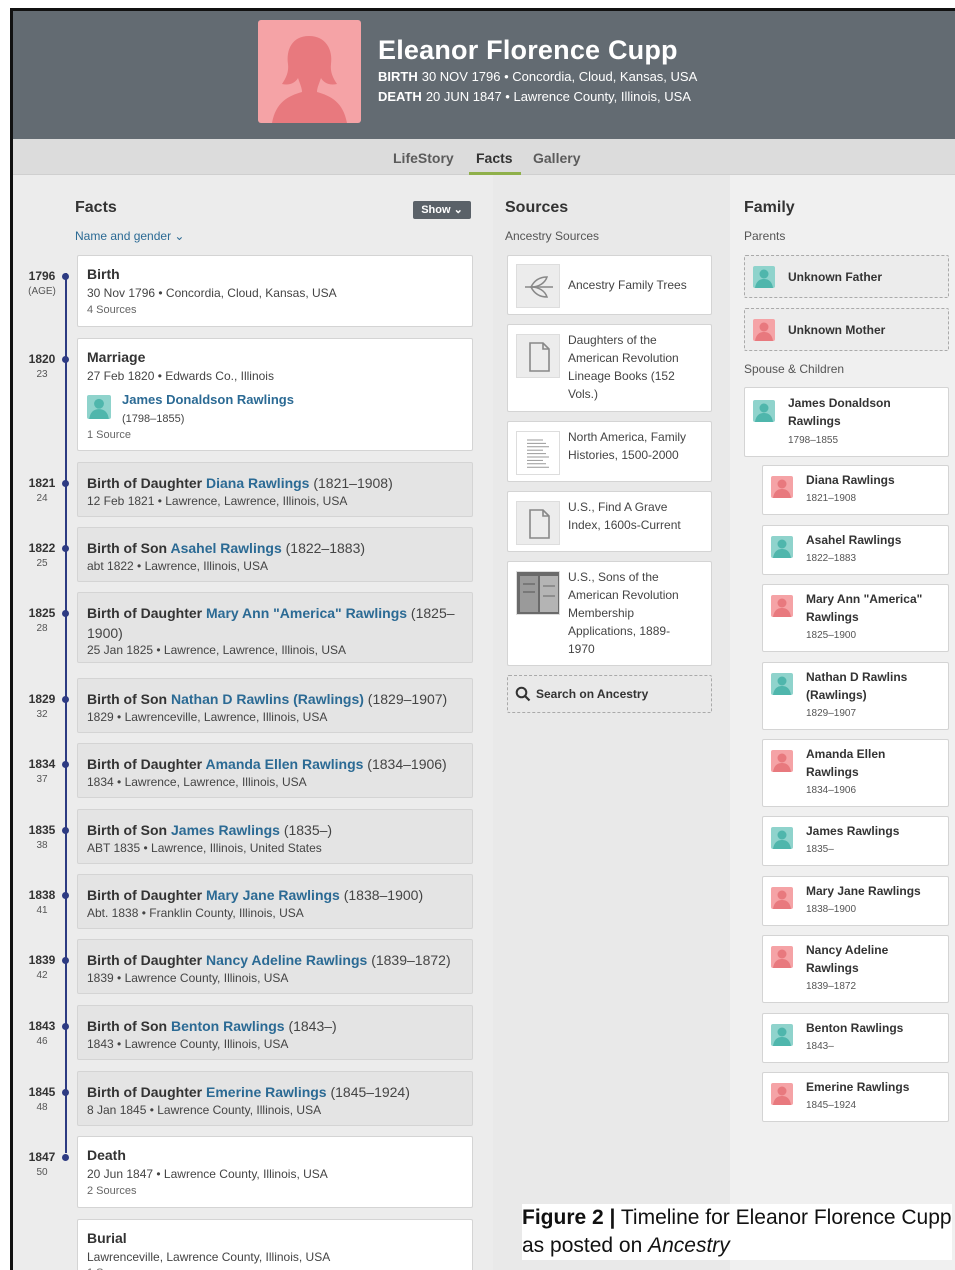  What do you see at coordinates (42, 1026) in the screenshot?
I see `timeline-year: 1843` at bounding box center [42, 1026].